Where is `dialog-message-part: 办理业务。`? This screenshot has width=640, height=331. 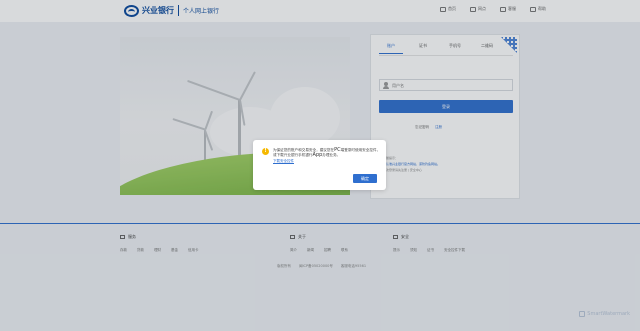
dialog-message-part: 办理业务。 is located at coordinates (331, 155).